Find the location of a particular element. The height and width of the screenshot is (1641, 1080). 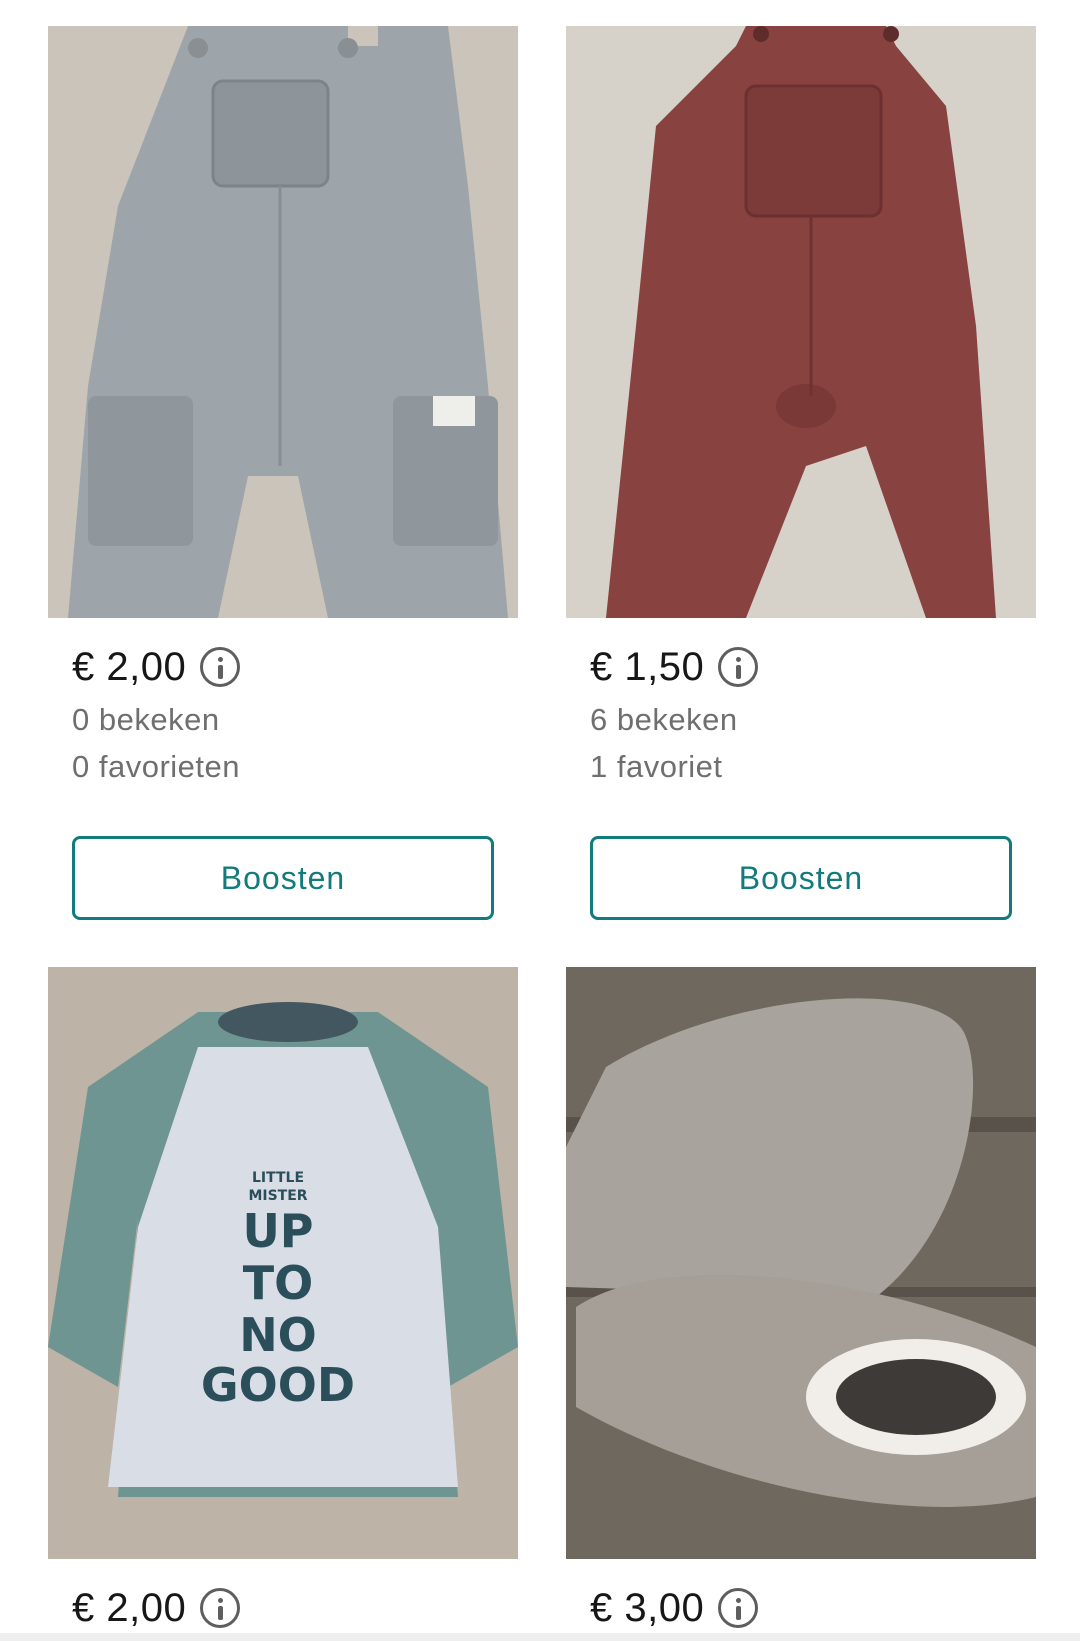

view-count: 0 bekeken is located at coordinates (146, 719).